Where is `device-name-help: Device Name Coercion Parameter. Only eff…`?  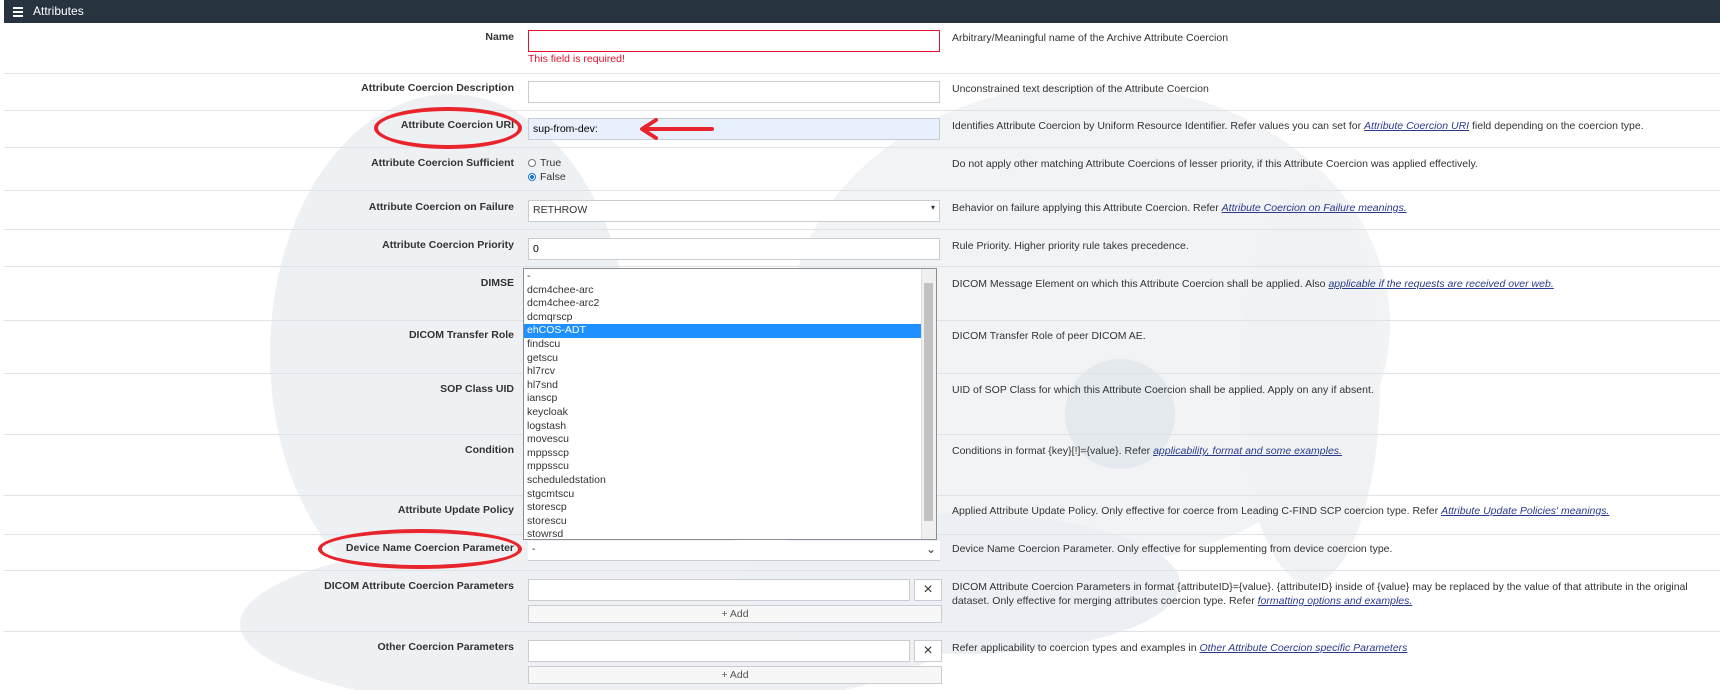 device-name-help: Device Name Coercion Parameter. Only eff… is located at coordinates (1172, 549).